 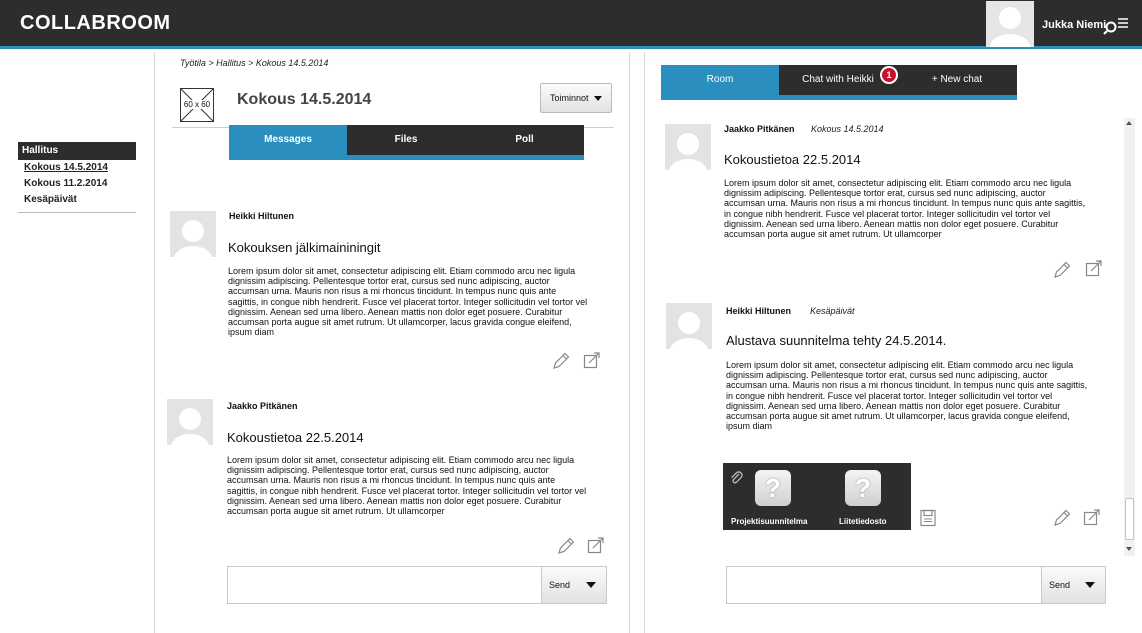 I want to click on meeting-thumbnail: 60 x 60, so click(x=197, y=105).